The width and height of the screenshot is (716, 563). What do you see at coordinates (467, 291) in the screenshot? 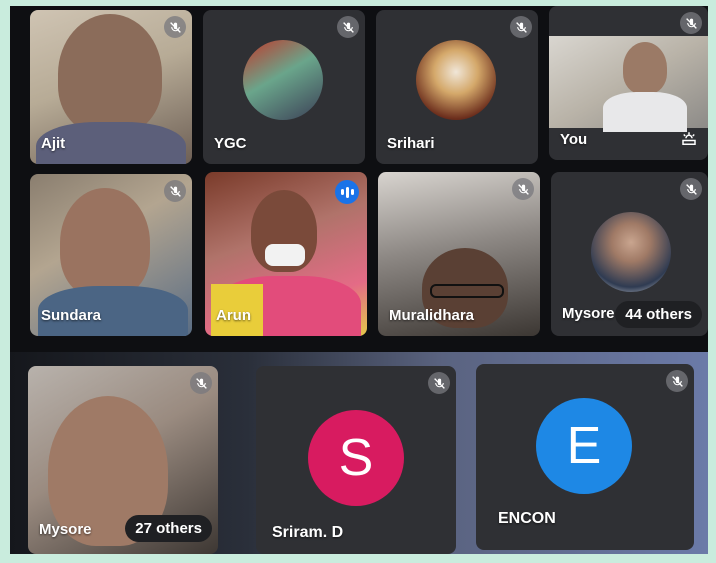
I see `eyeglasses` at bounding box center [467, 291].